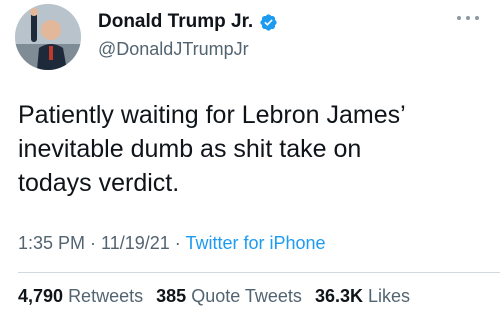 The width and height of the screenshot is (500, 313). What do you see at coordinates (246, 296) in the screenshot?
I see `quotes-label: Quote Tweets` at bounding box center [246, 296].